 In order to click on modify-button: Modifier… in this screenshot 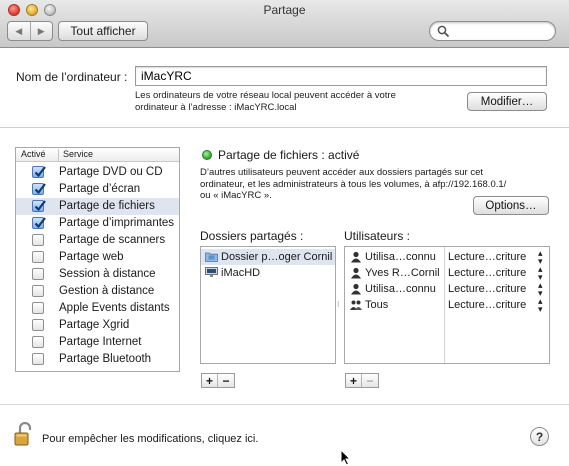, I will do `click(507, 101)`.